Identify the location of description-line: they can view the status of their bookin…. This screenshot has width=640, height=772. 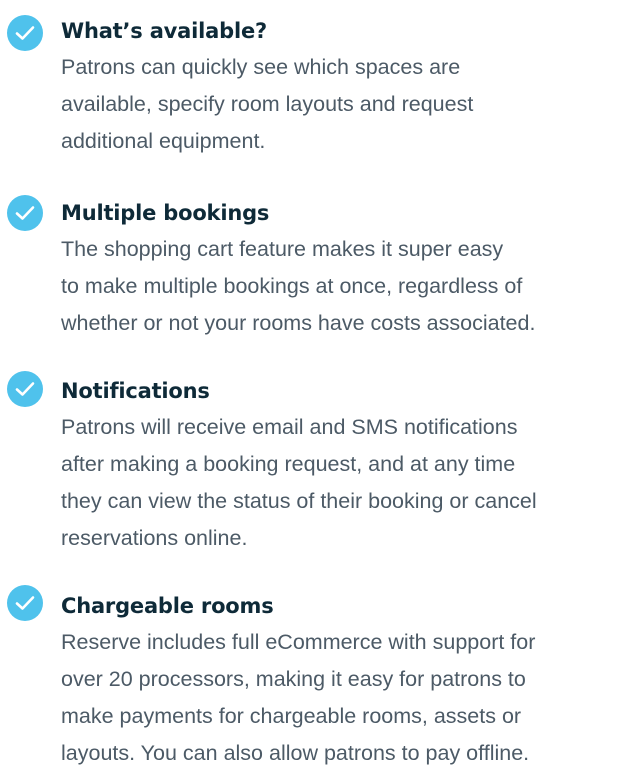
(299, 501).